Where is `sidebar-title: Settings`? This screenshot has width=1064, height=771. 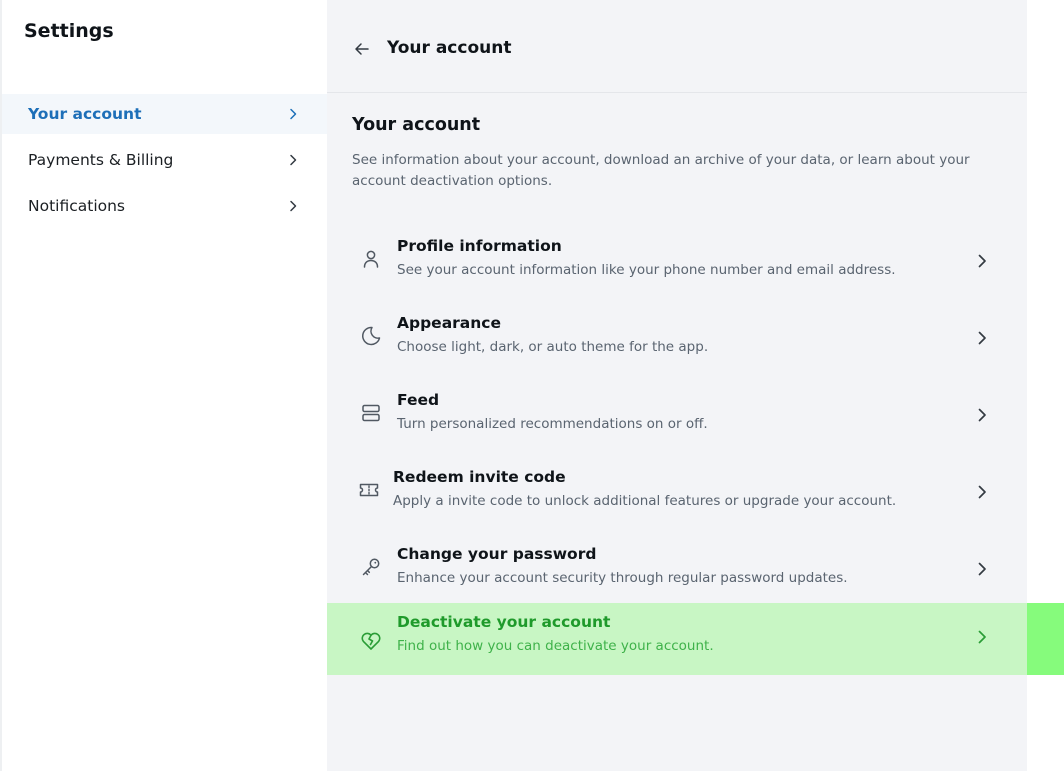
sidebar-title: Settings is located at coordinates (69, 31).